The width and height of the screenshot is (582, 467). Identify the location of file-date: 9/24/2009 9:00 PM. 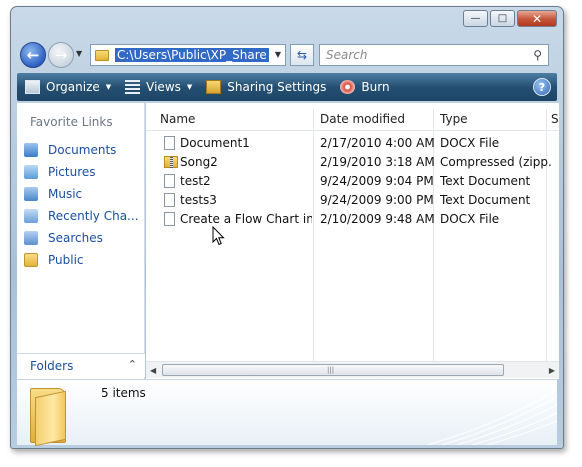
(377, 200).